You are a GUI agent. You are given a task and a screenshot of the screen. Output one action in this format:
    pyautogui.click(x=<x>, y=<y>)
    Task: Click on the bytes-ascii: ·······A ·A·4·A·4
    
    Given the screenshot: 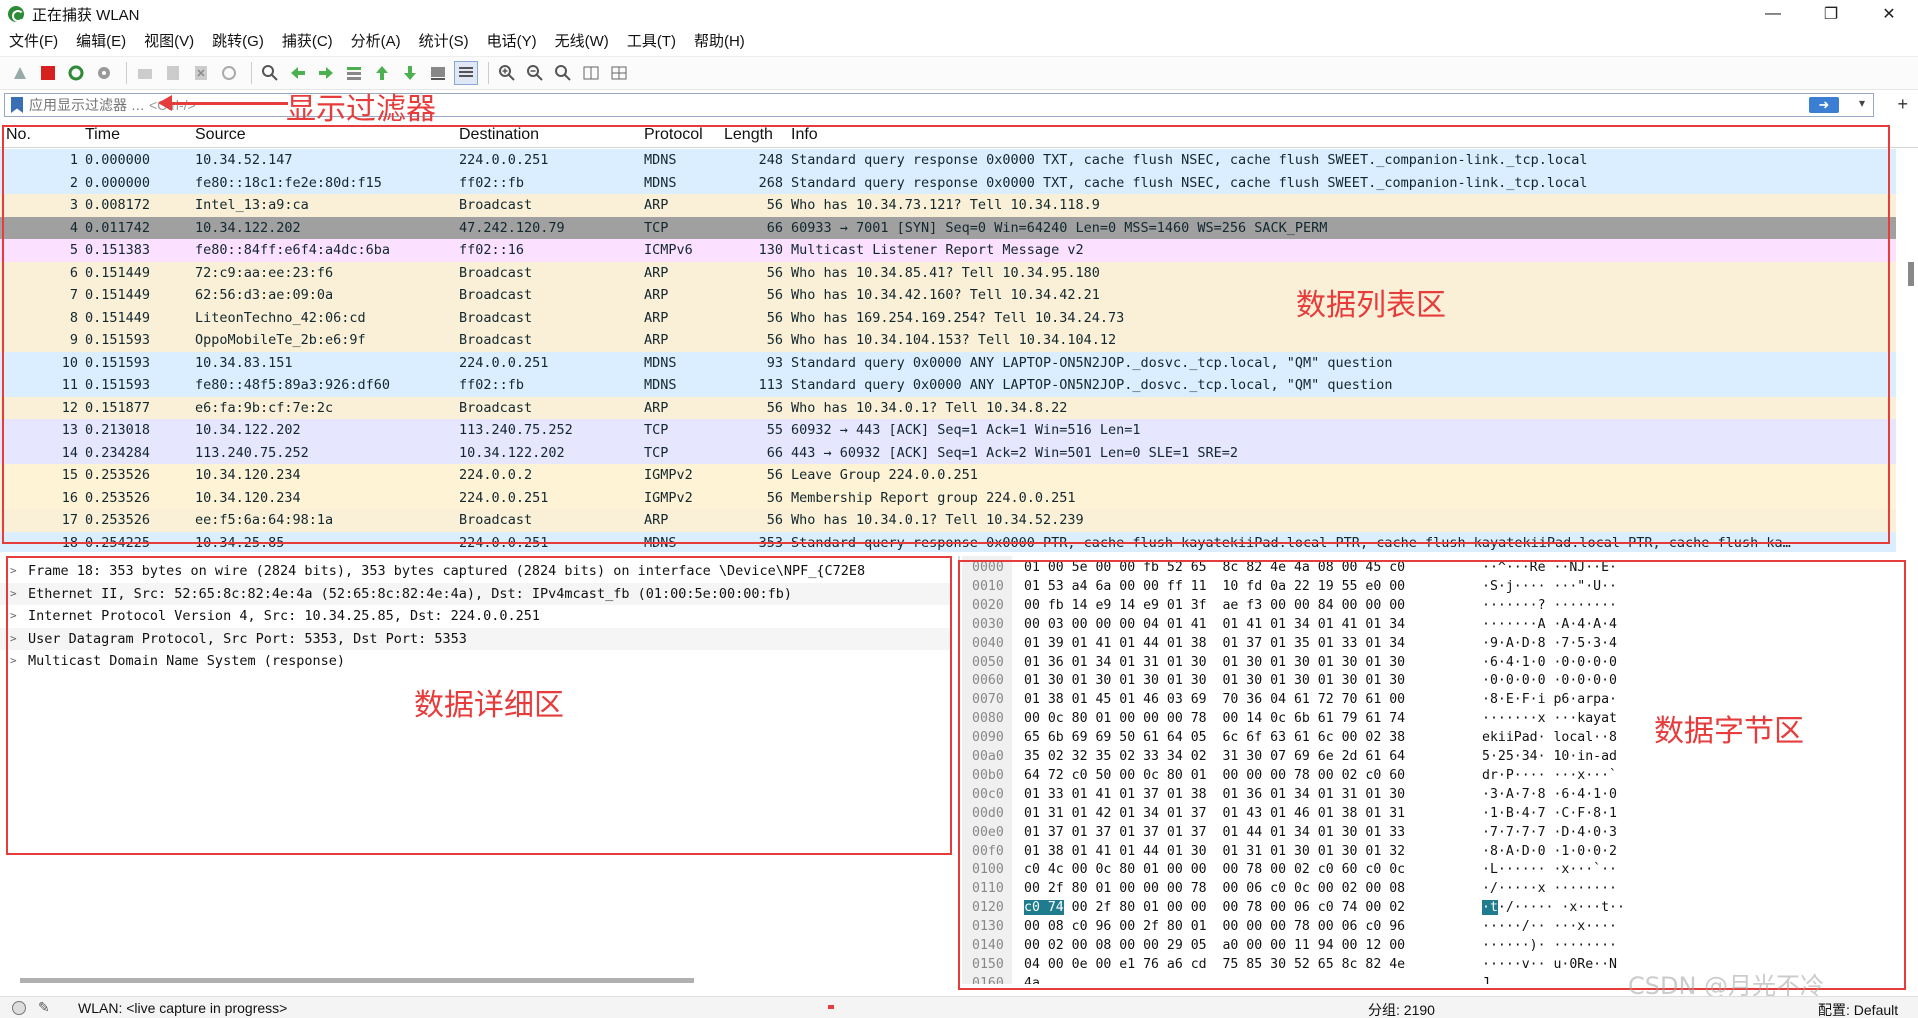 What is the action you would take?
    pyautogui.click(x=1549, y=624)
    